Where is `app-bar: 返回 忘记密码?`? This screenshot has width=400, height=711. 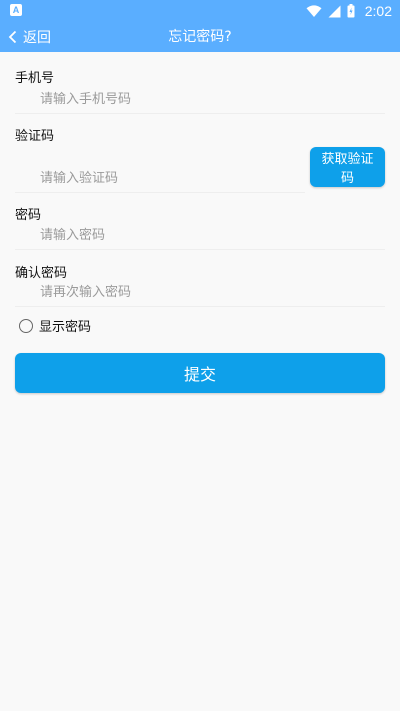
app-bar: 返回 忘记密码? is located at coordinates (200, 37).